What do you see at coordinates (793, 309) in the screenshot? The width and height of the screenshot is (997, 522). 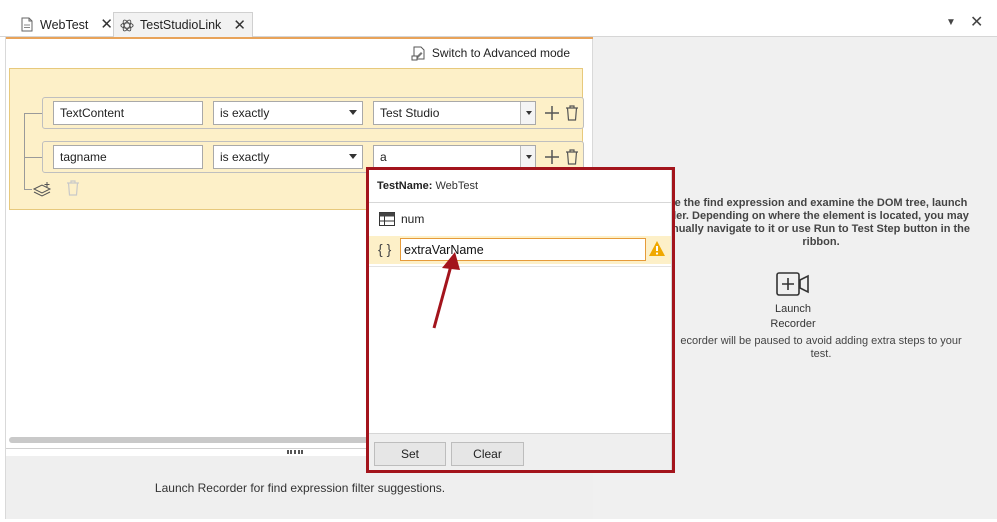 I see `launch-label: Launch` at bounding box center [793, 309].